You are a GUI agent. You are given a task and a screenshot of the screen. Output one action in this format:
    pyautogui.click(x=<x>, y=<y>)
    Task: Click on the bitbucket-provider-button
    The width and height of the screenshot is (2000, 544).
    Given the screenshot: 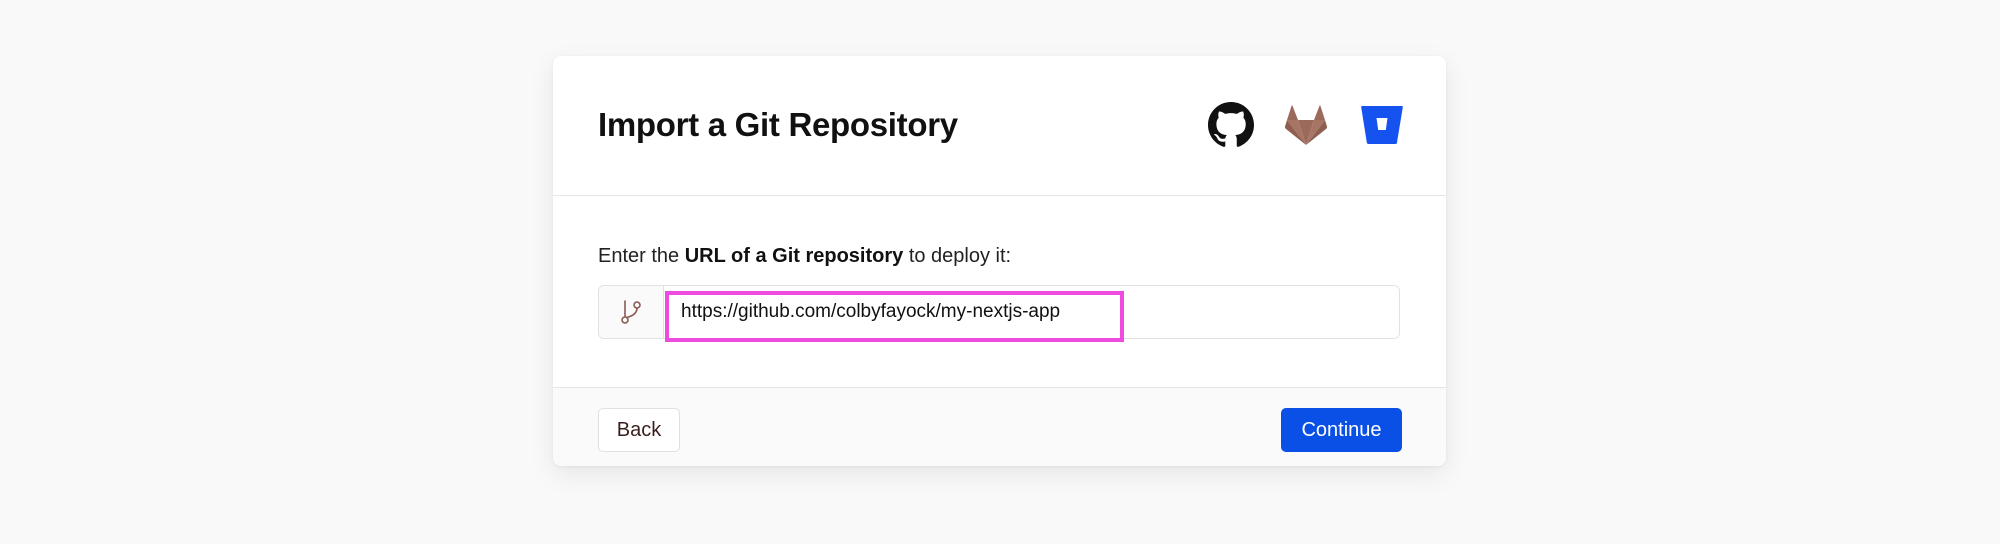 What is the action you would take?
    pyautogui.click(x=1382, y=125)
    